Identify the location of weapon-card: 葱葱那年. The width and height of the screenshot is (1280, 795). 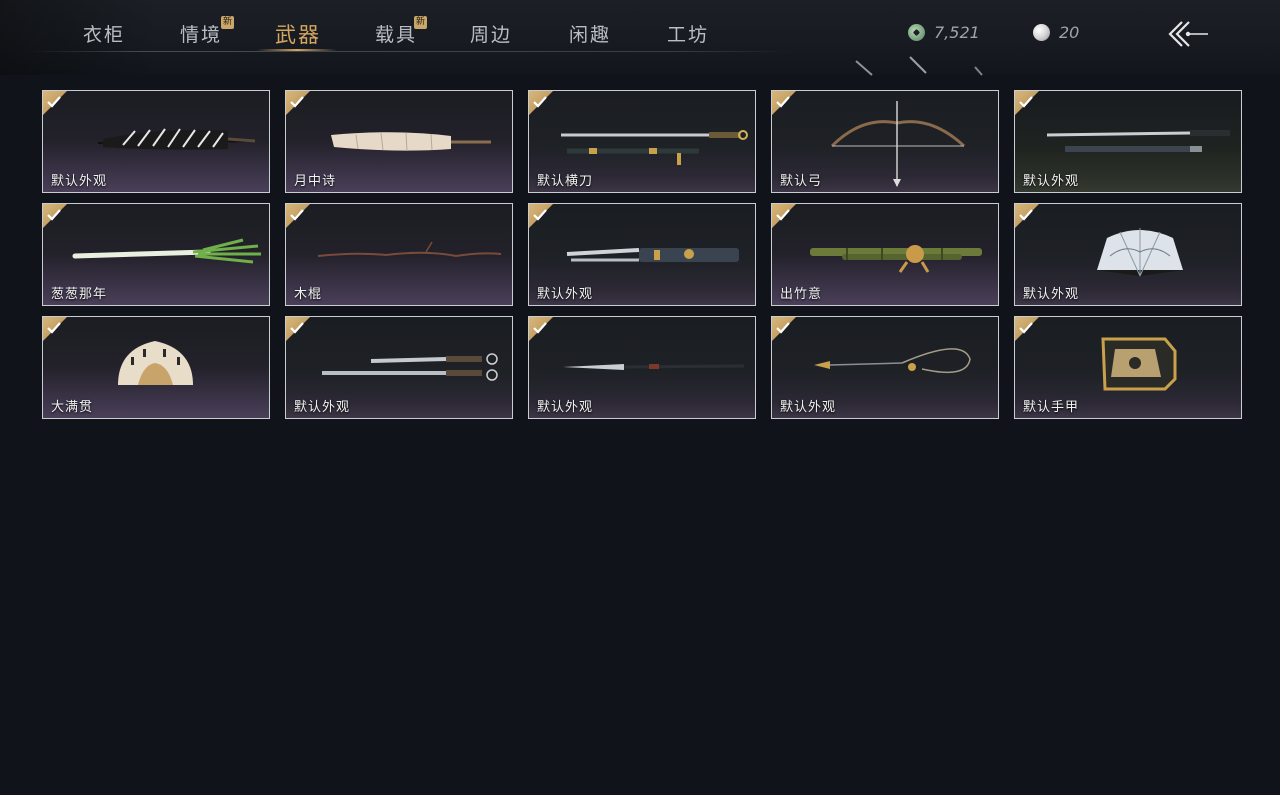
(156, 254).